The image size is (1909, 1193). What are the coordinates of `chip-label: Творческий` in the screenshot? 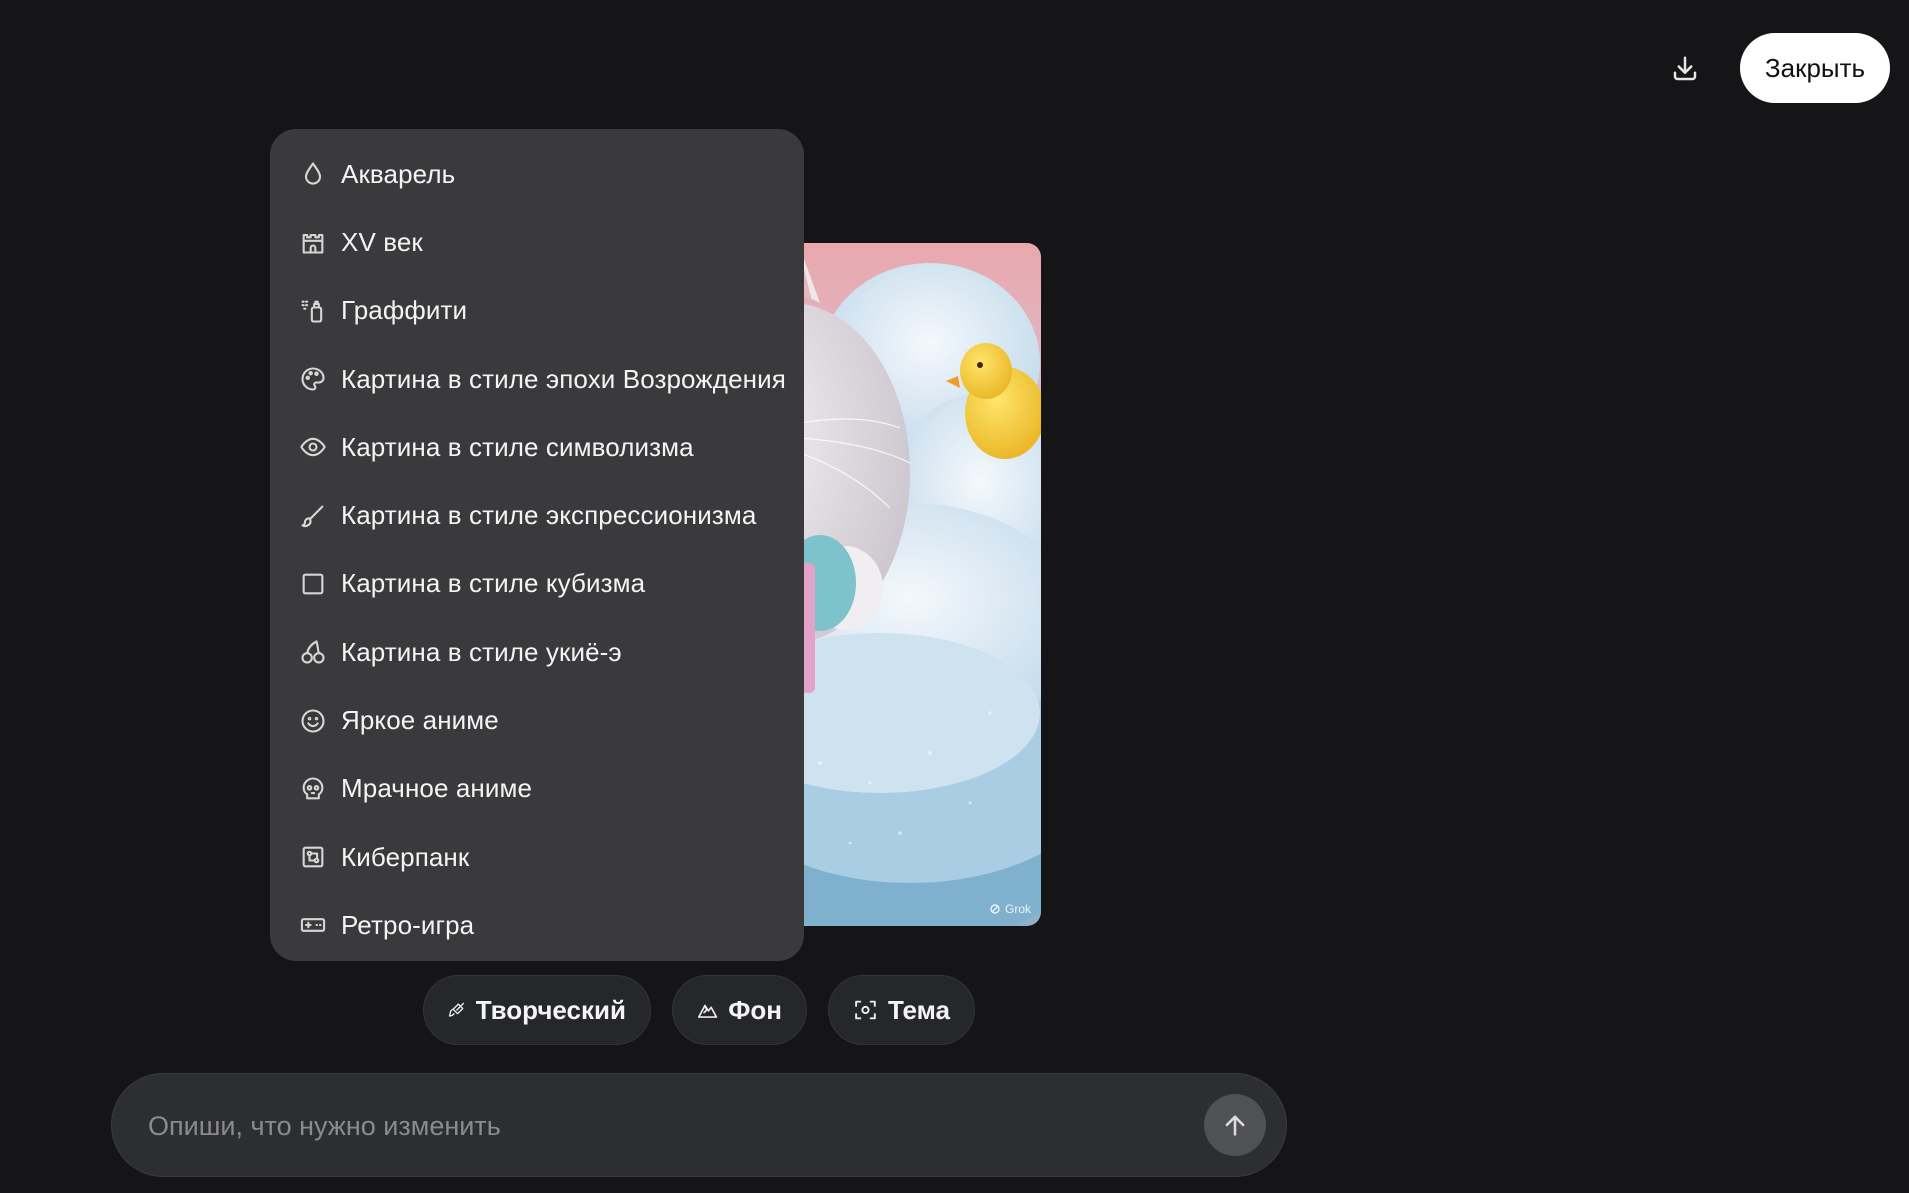 It's located at (550, 1009).